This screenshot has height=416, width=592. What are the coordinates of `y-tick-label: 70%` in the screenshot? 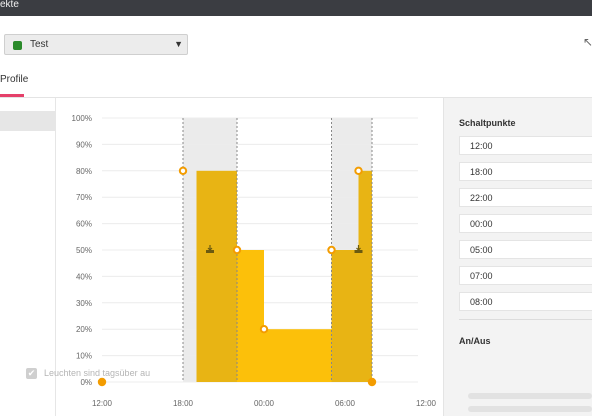 It's located at (84, 197).